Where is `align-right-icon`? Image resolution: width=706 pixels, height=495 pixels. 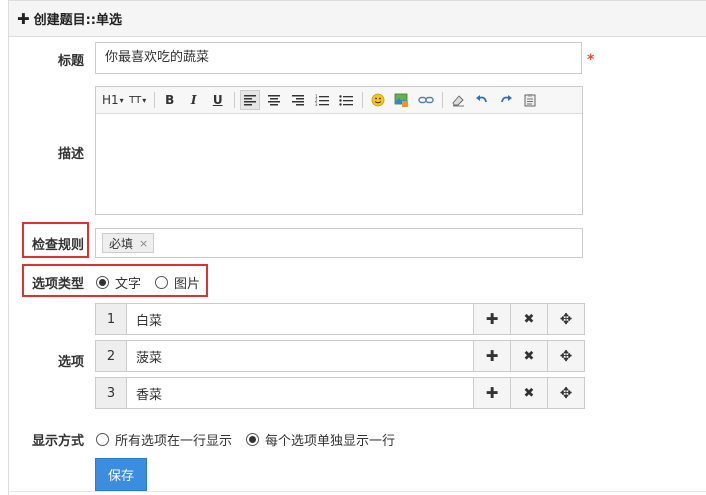
align-right-icon is located at coordinates (297, 100).